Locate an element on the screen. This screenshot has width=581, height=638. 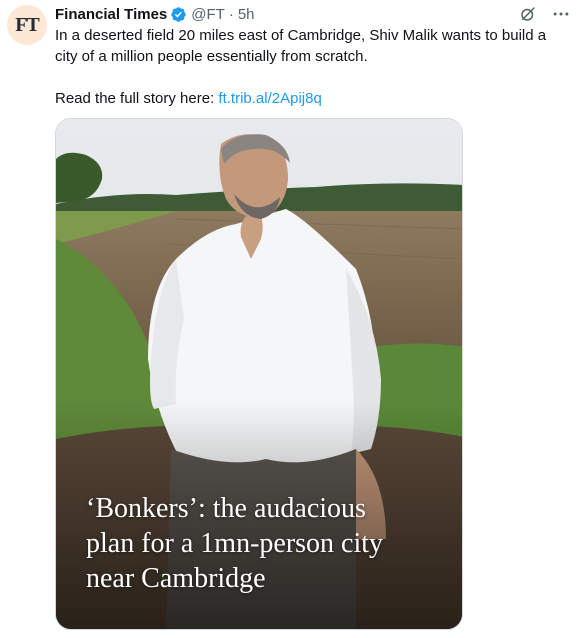
author-name: Financial Times is located at coordinates (111, 14).